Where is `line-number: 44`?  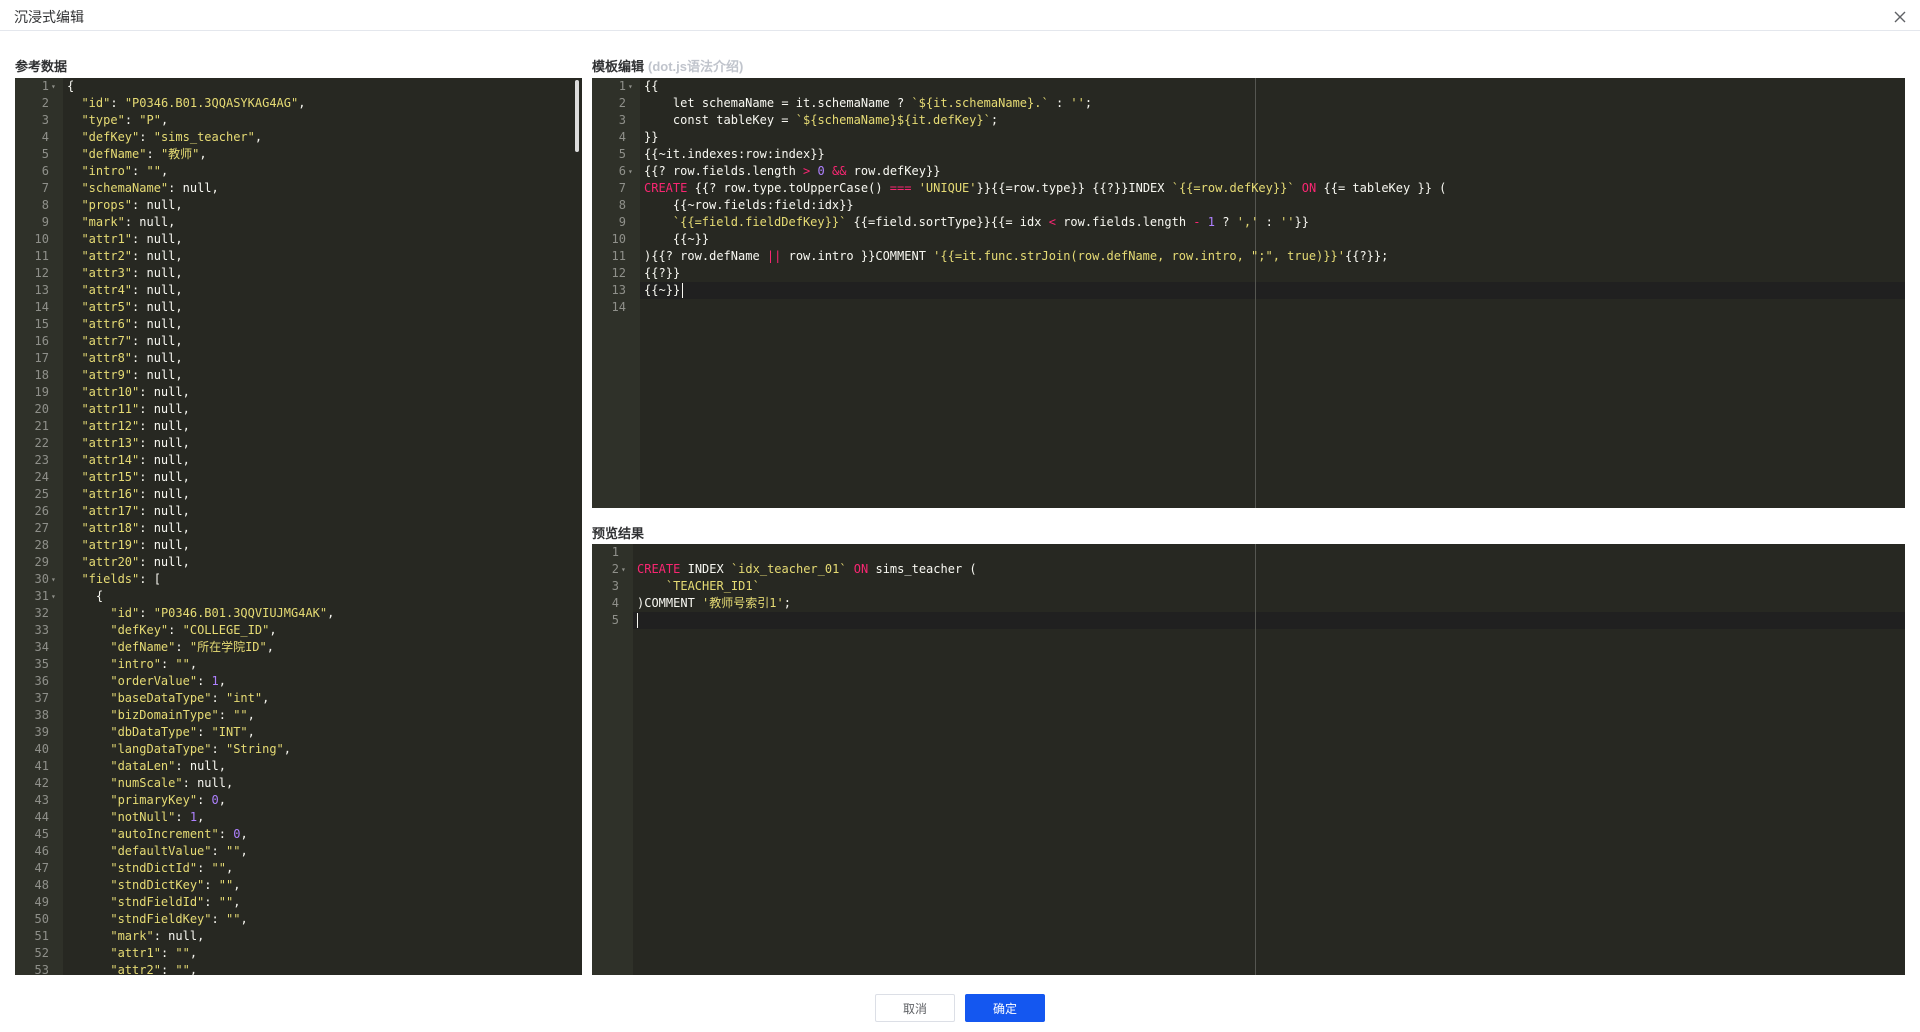
line-number: 44 is located at coordinates (41, 817).